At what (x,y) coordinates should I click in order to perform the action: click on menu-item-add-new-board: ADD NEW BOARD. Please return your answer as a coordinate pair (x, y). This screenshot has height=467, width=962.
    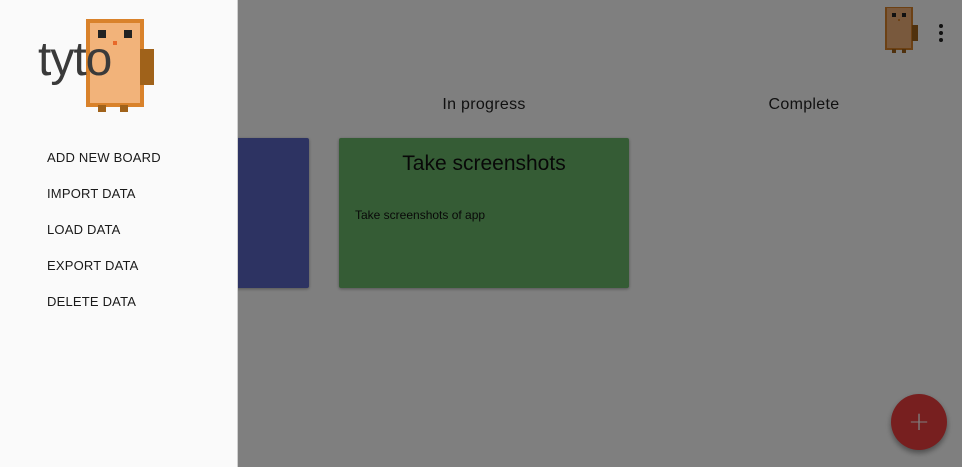
    Looking at the image, I should click on (104, 168).